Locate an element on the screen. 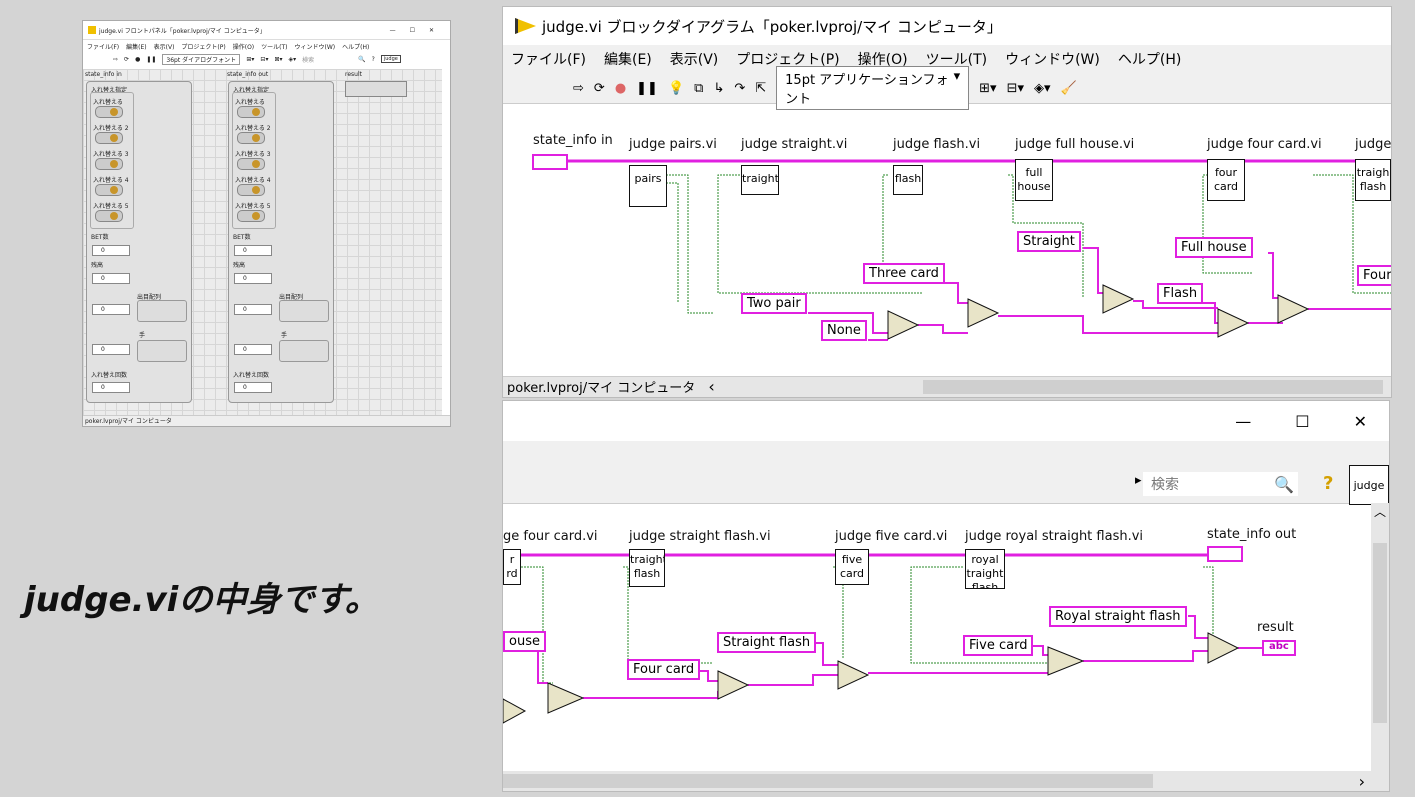 This screenshot has width=1415, height=797. retain-wire-icon: ⧉ is located at coordinates (698, 88).